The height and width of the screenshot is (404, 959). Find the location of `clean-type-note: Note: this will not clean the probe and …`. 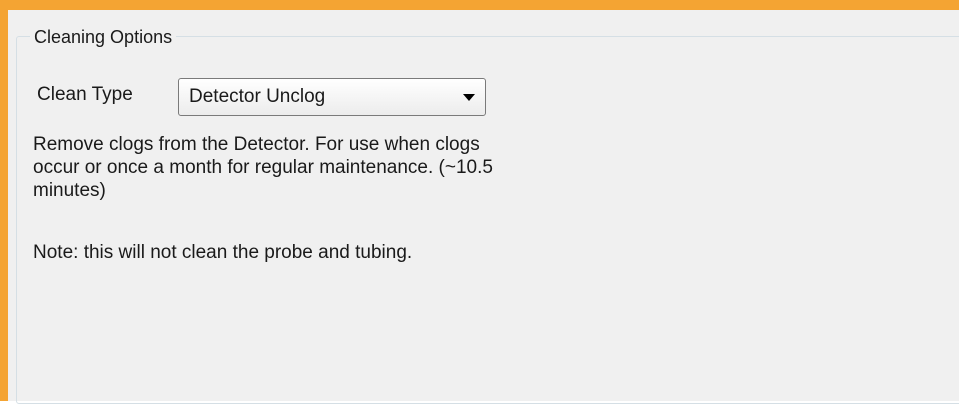

clean-type-note: Note: this will not clean the probe and … is located at coordinates (223, 252).